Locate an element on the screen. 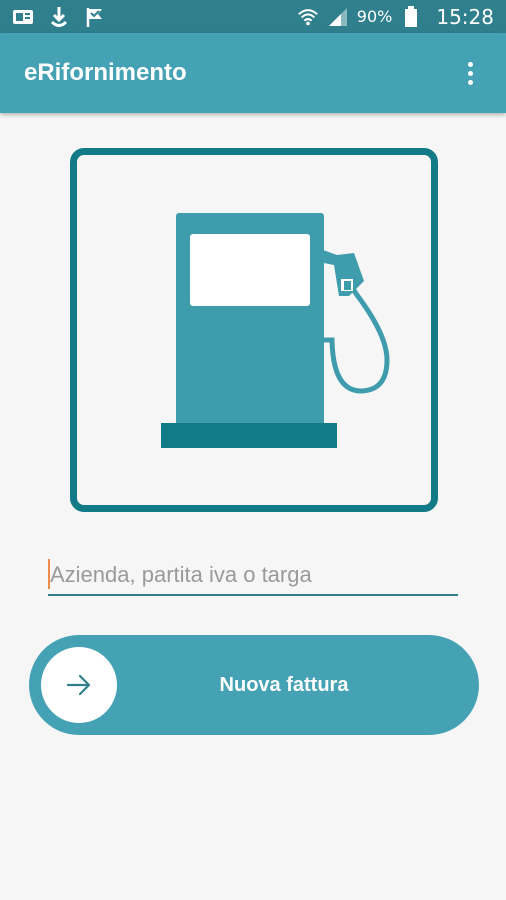 This screenshot has height=900, width=506. download-icon is located at coordinates (59, 17).